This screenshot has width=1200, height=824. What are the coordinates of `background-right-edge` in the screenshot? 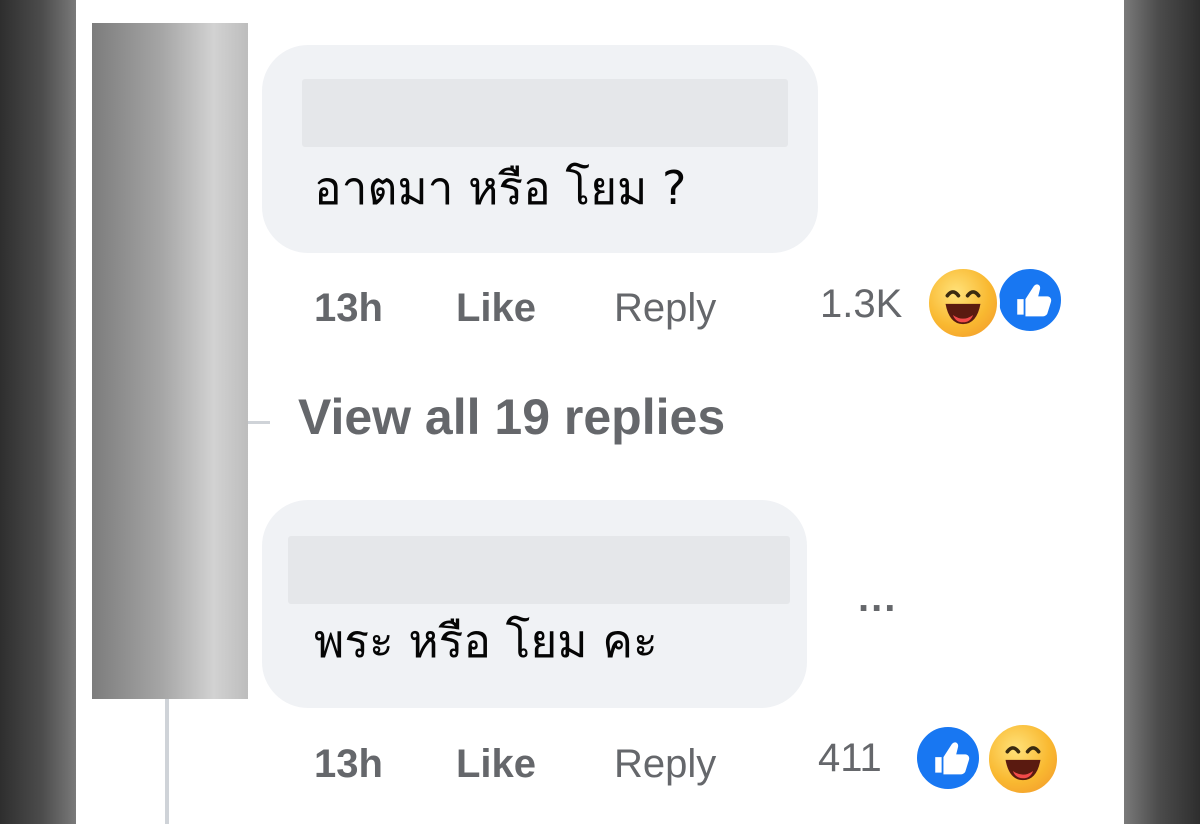 It's located at (1162, 412).